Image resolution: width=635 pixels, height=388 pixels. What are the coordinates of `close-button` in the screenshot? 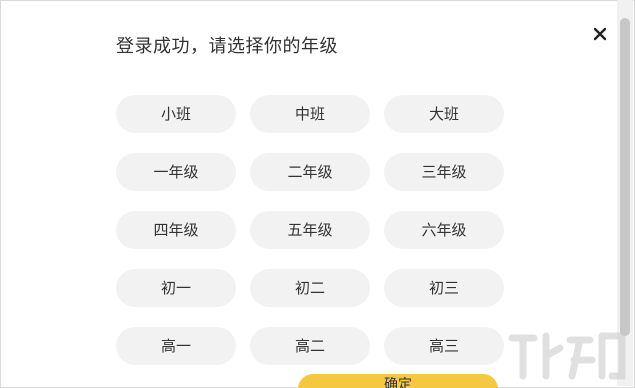 It's located at (600, 34).